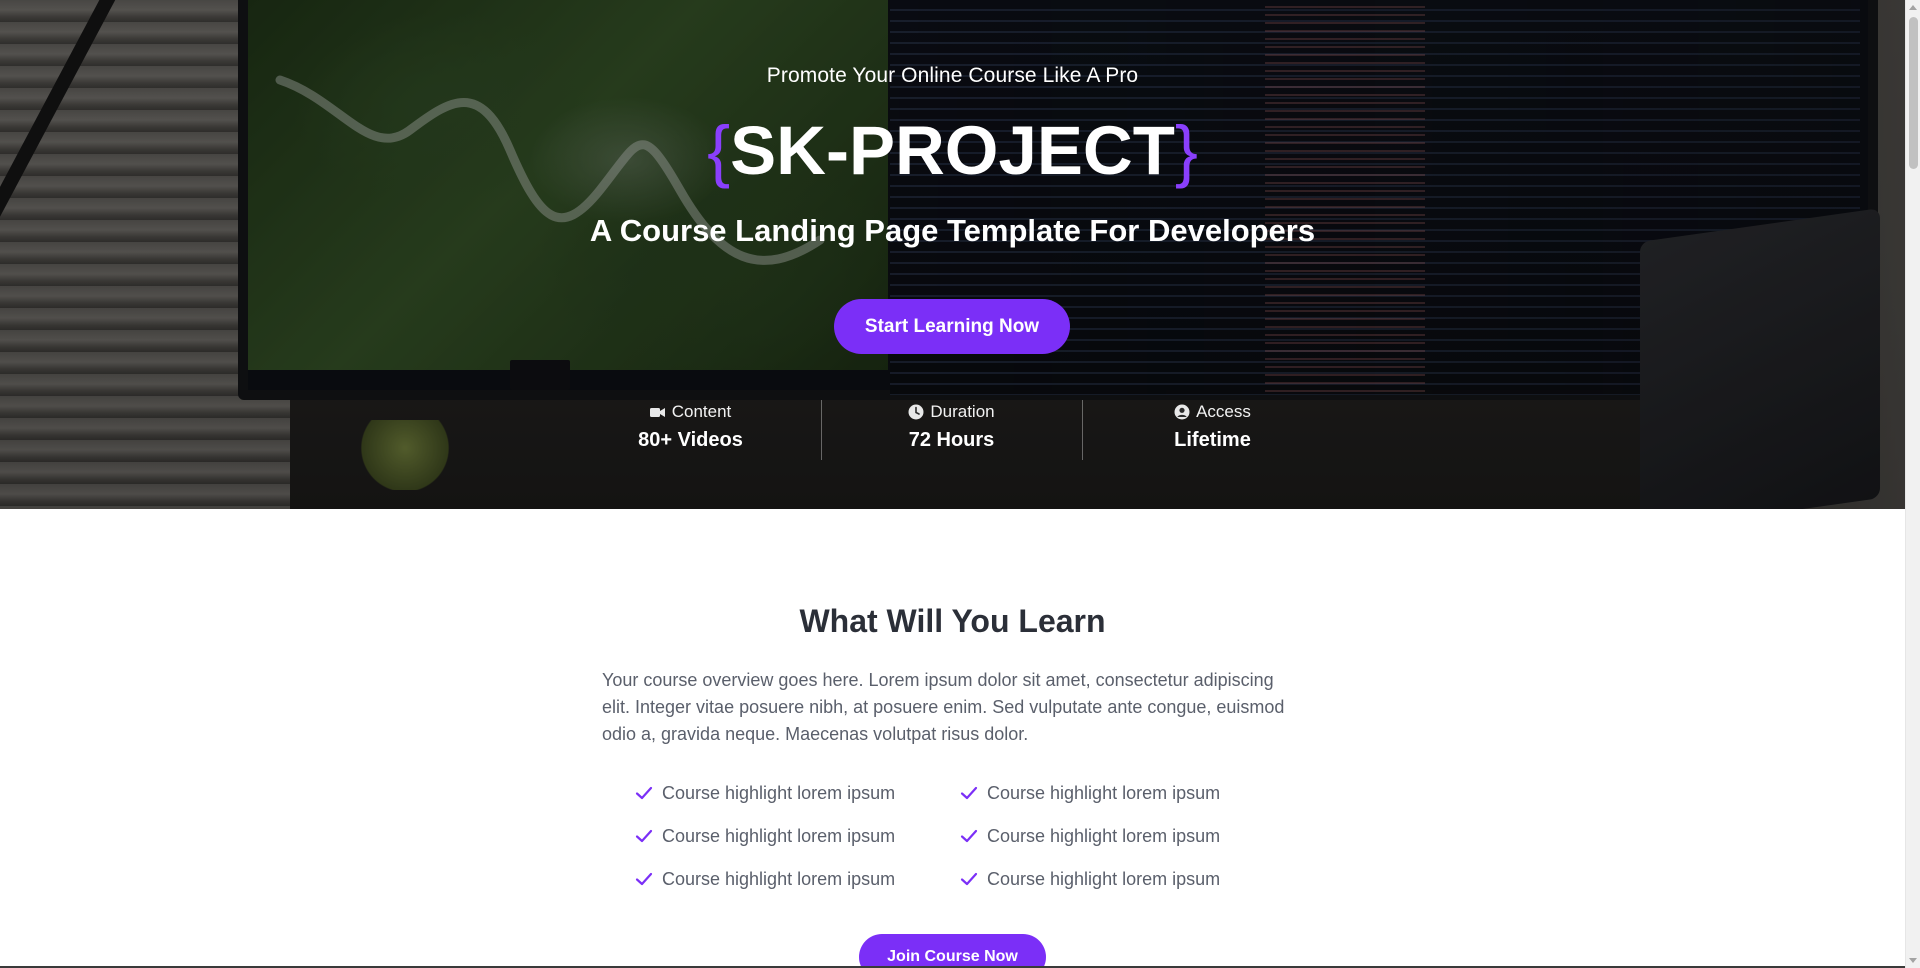 Image resolution: width=1920 pixels, height=968 pixels. I want to click on stat-access: Access Lifetime, so click(1212, 431).